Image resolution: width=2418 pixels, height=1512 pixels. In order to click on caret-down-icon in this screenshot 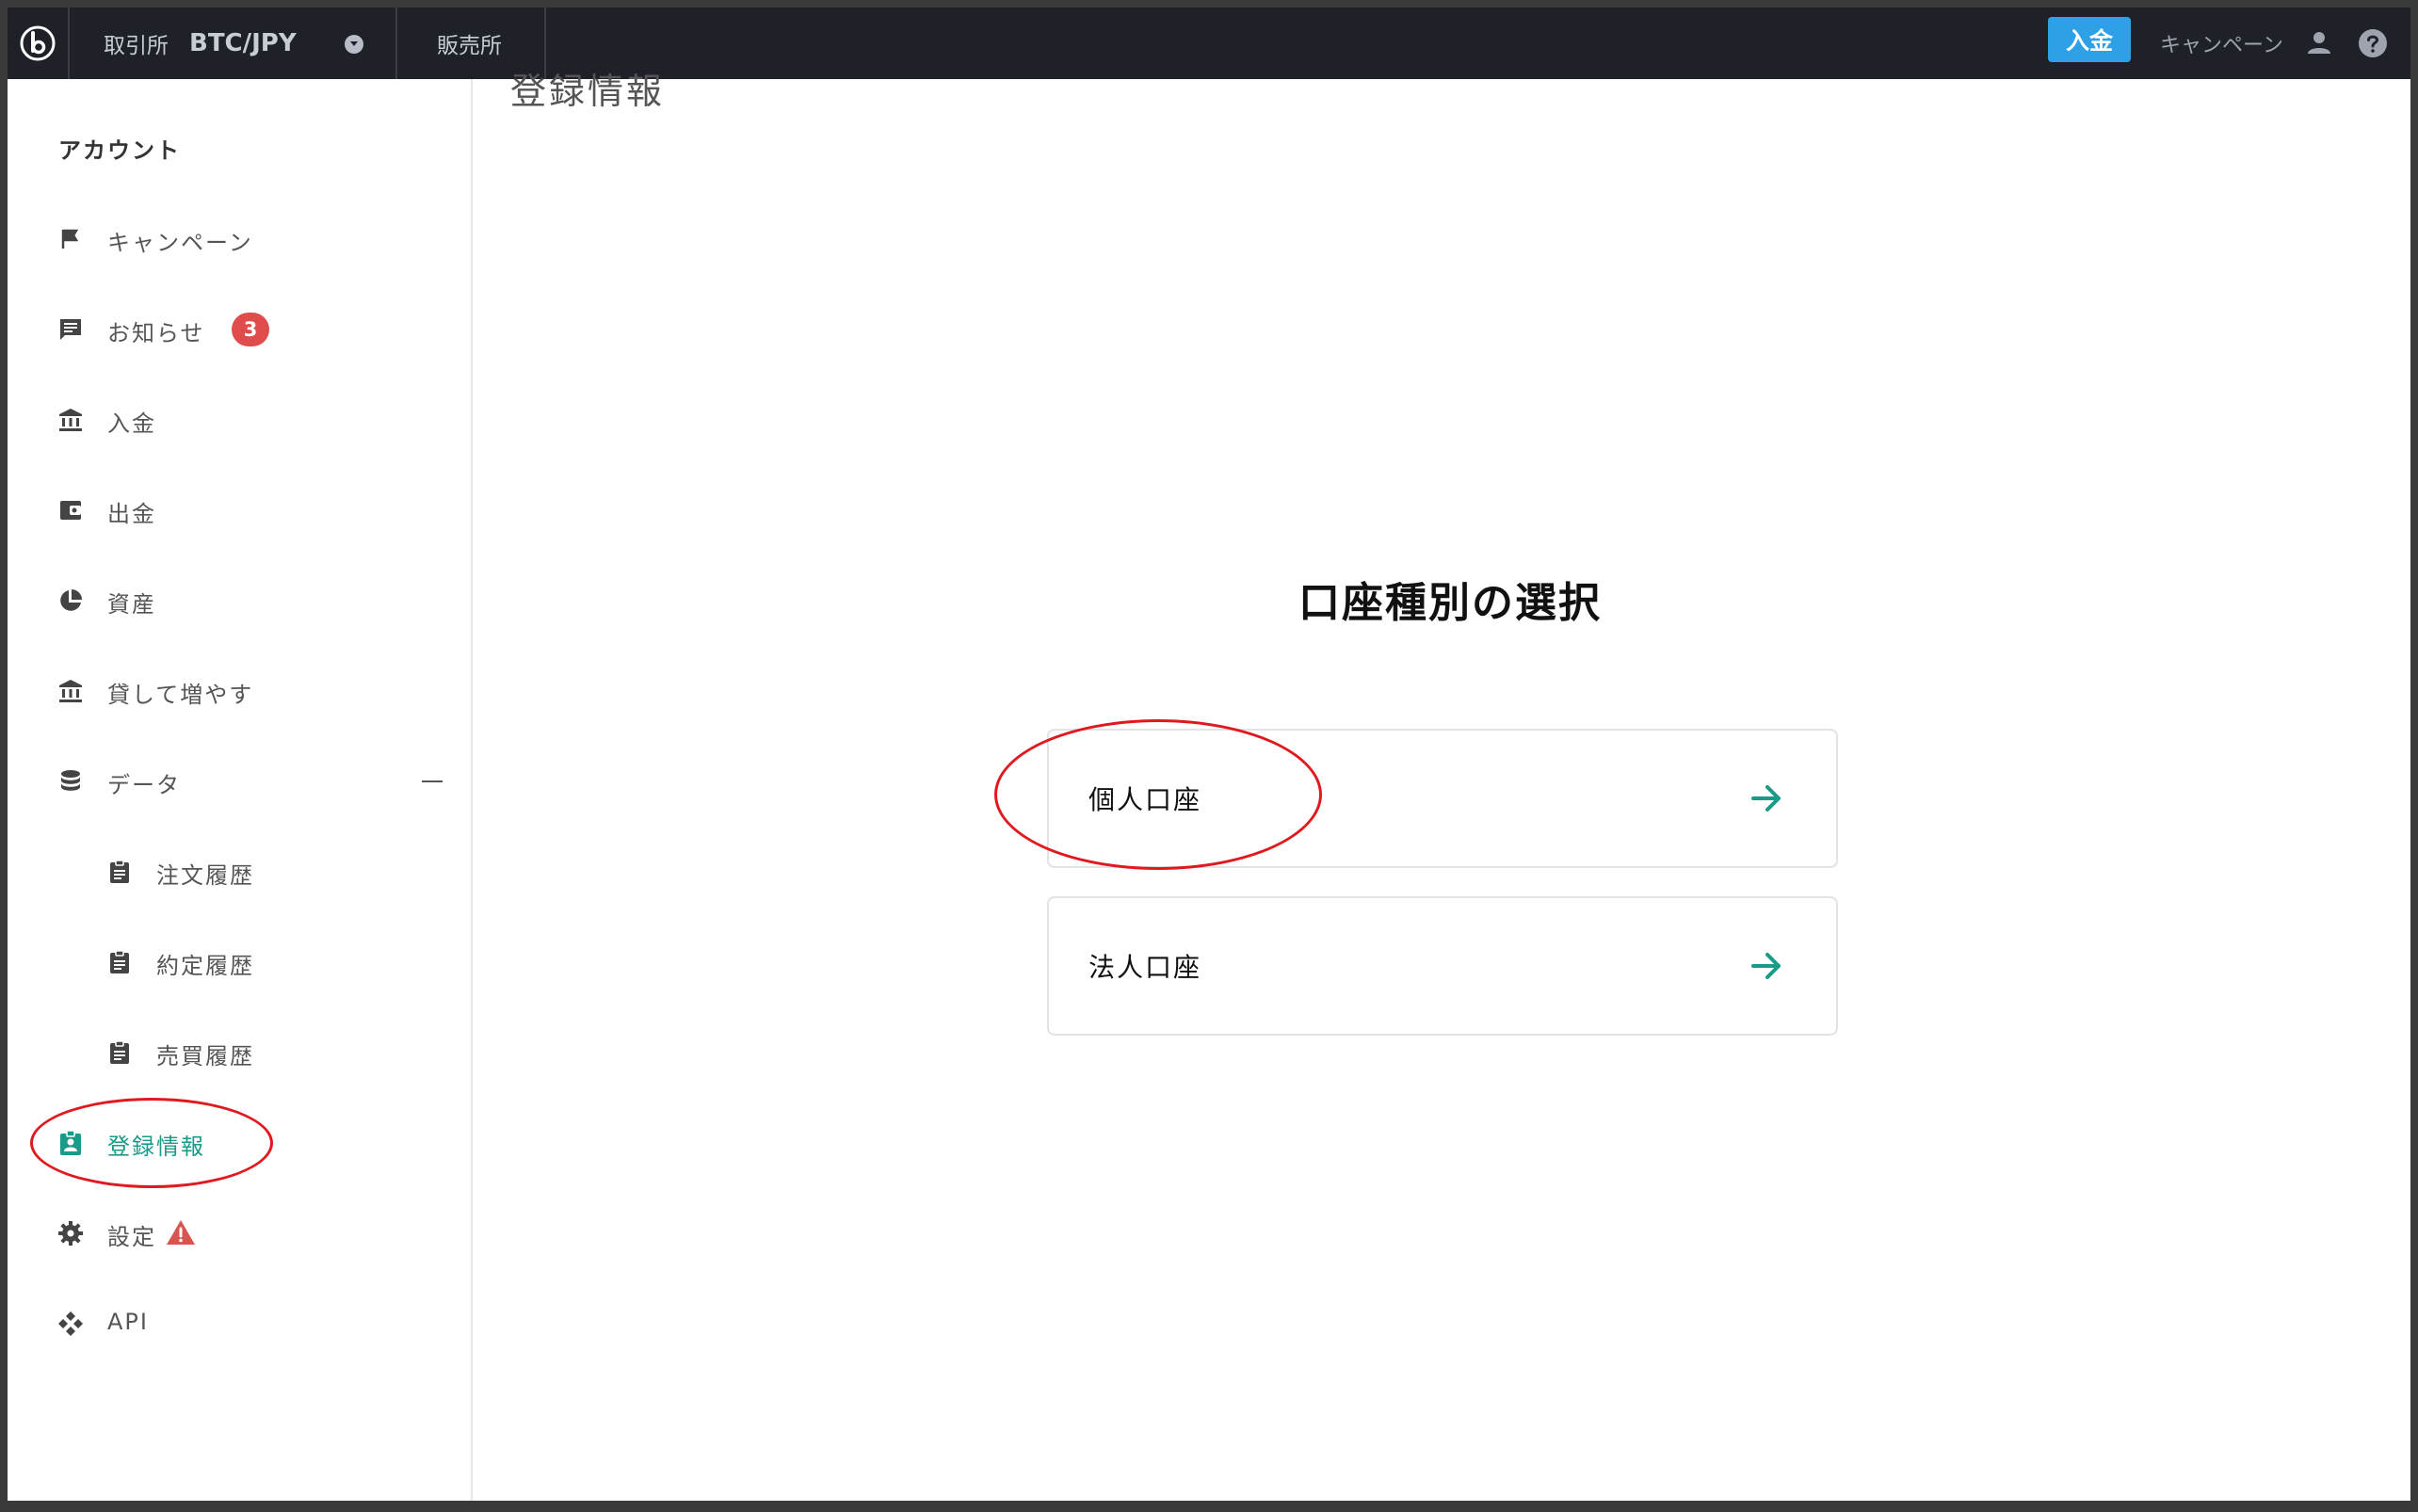, I will do `click(354, 44)`.